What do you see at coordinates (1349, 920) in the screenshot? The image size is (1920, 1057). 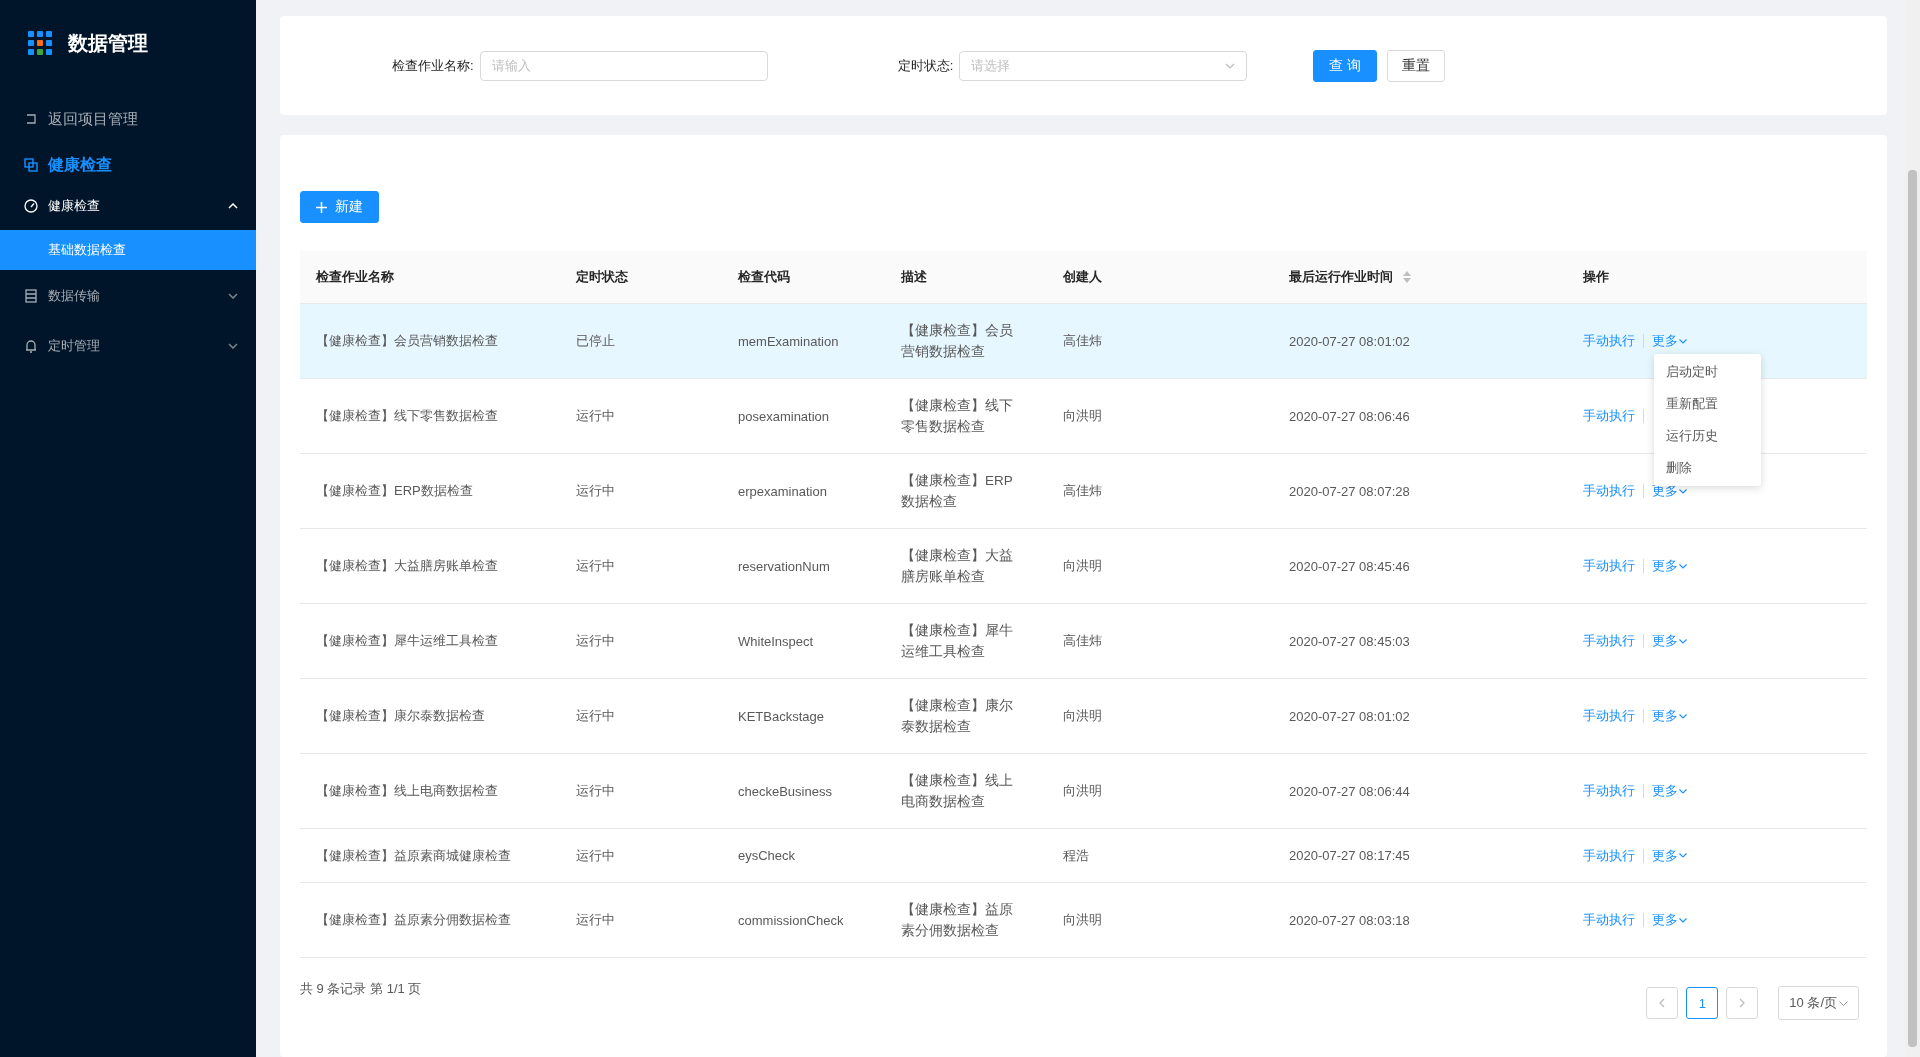 I see `table-cell: 2020-07-27 08:03:18` at bounding box center [1349, 920].